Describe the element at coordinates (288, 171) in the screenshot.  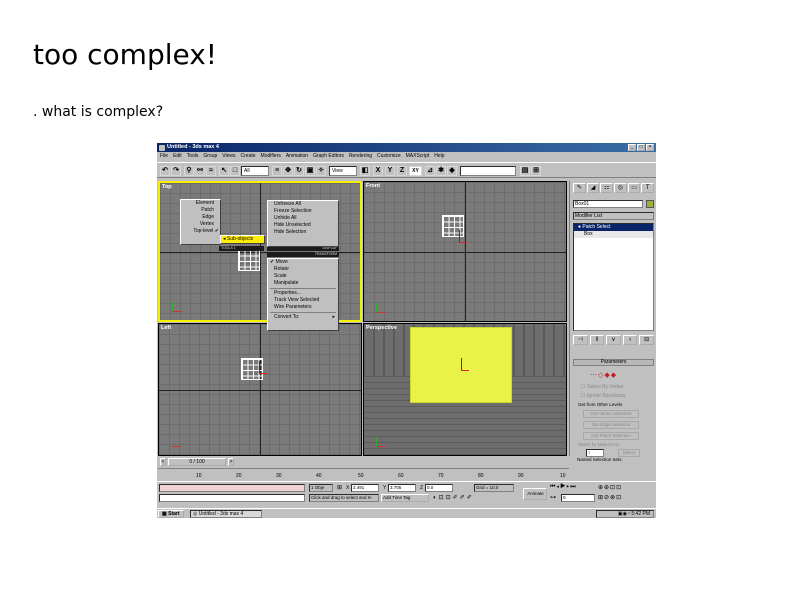
I see `select-move-icon: ✥` at that location.